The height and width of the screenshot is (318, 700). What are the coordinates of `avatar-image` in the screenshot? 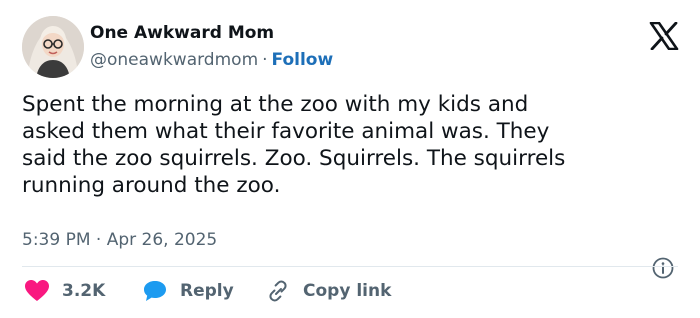 It's located at (53, 47).